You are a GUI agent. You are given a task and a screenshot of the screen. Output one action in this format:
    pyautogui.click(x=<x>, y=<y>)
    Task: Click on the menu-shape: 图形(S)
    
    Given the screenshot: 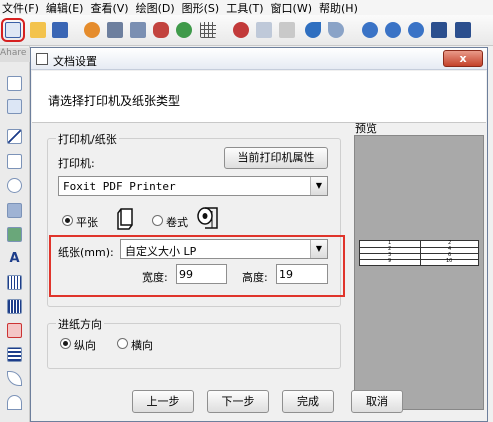 What is the action you would take?
    pyautogui.click(x=201, y=8)
    